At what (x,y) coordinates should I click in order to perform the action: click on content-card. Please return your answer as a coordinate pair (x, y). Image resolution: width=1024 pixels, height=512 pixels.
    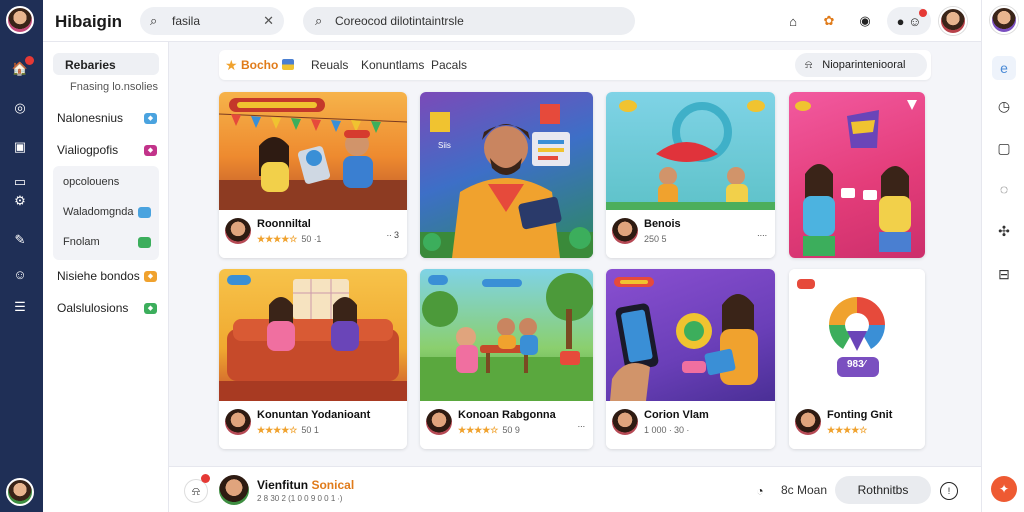
    Looking at the image, I should click on (857, 175).